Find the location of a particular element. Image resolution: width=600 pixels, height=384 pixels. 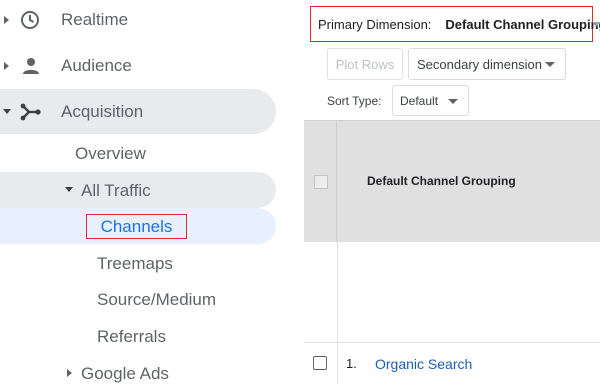

primary-dimension-value: Default Channel Grouping is located at coordinates (522, 24).